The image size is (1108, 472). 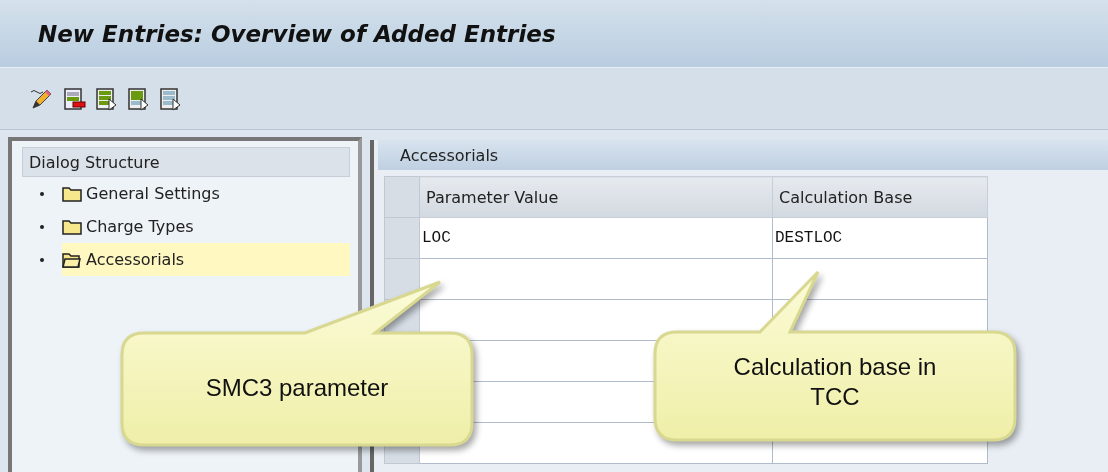 I want to click on tree-item: General Settings, so click(x=206, y=193).